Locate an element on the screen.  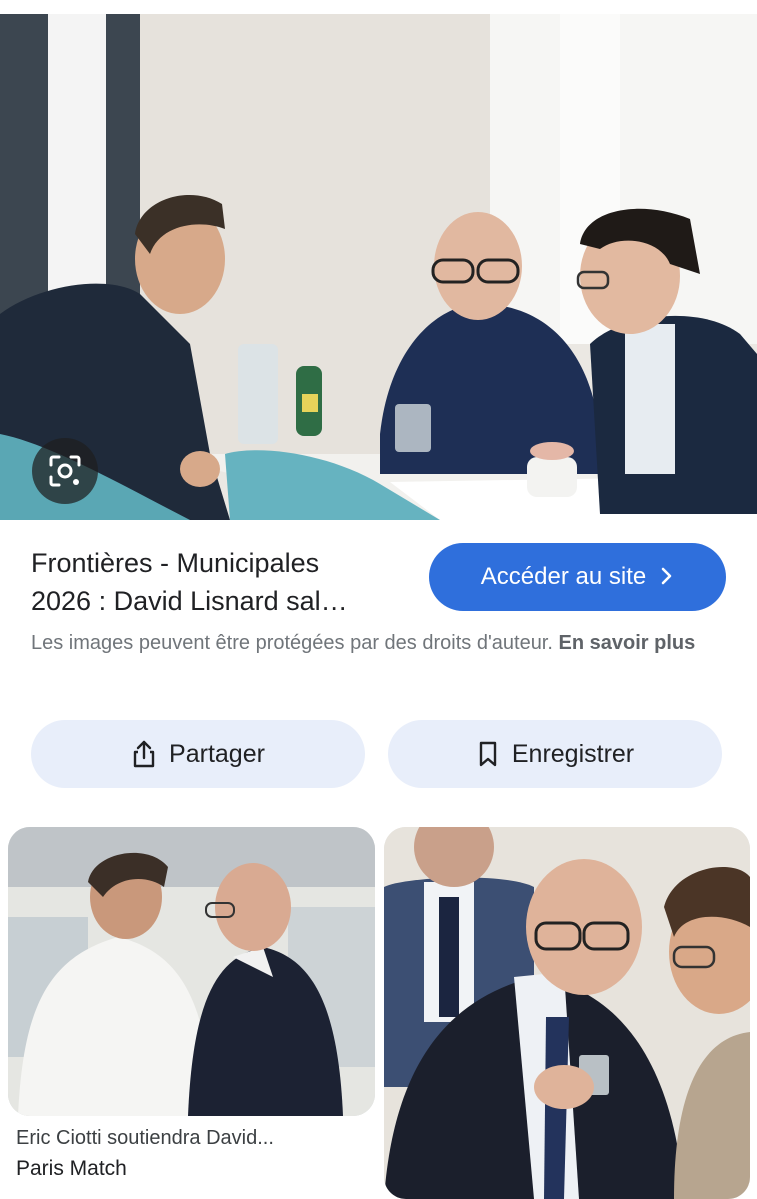
save-button: Enregistrer is located at coordinates (555, 754).